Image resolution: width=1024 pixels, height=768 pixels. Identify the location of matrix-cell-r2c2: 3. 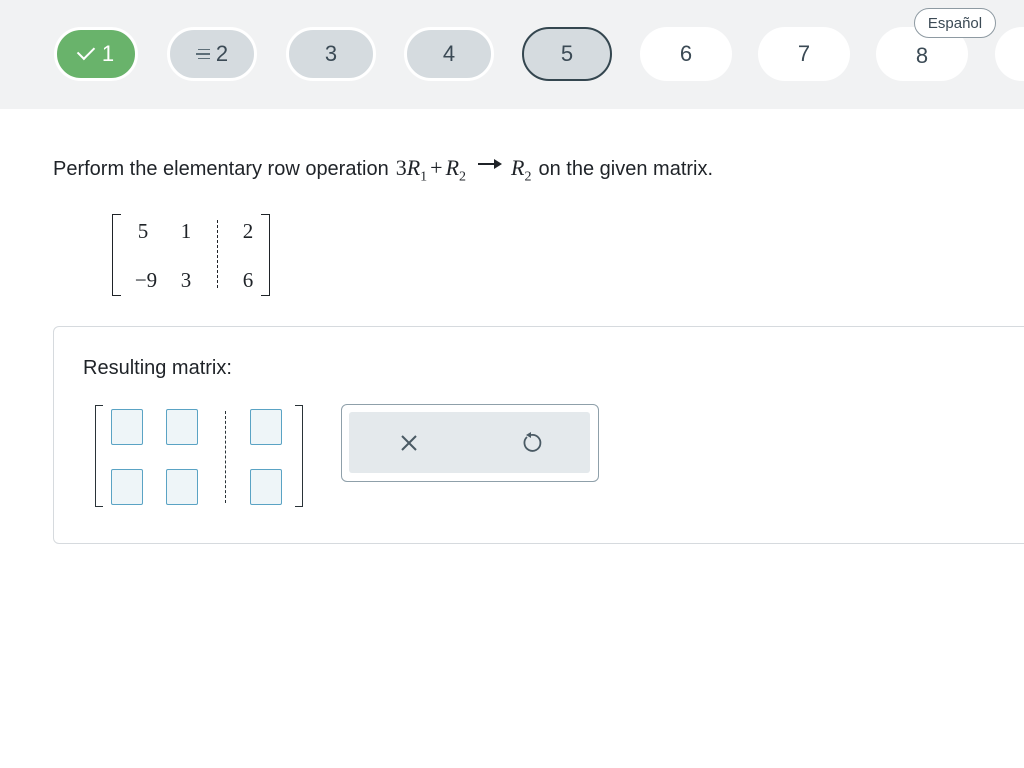
(186, 280).